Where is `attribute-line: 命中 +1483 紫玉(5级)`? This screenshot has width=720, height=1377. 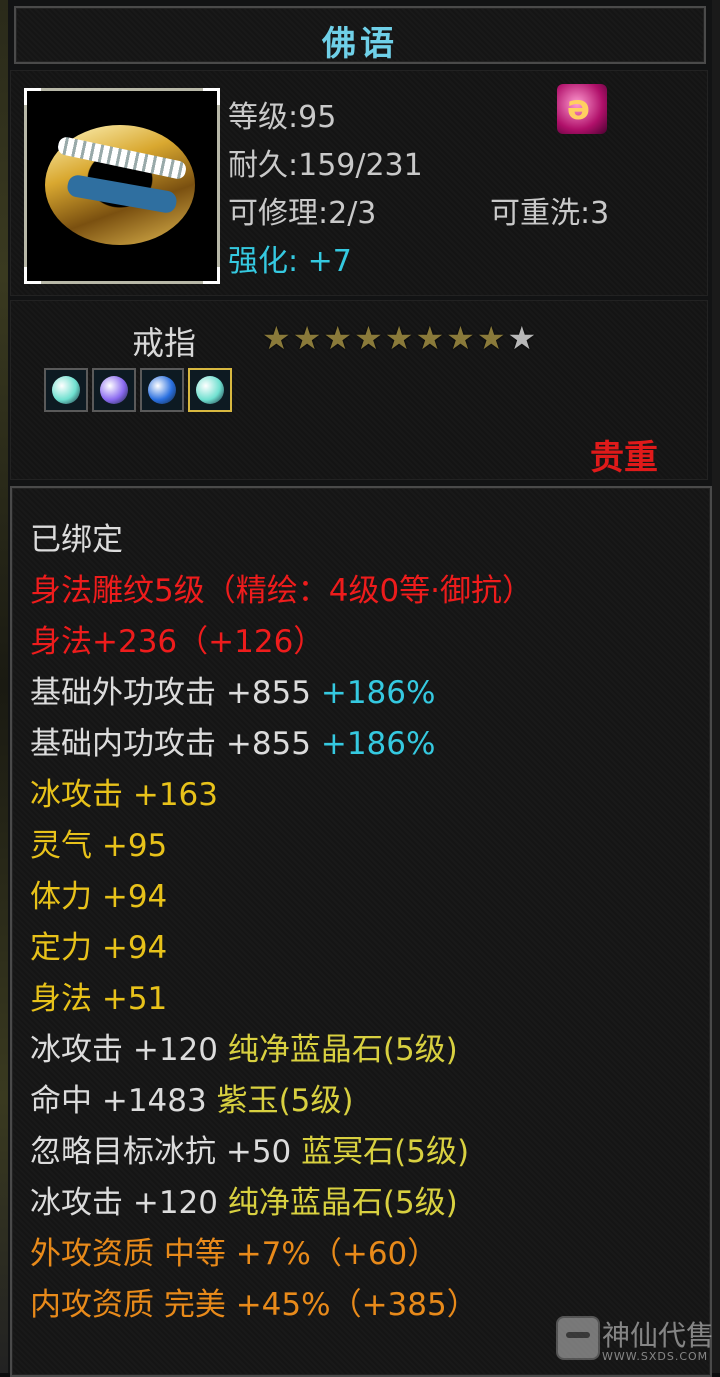 attribute-line: 命中 +1483 紫玉(5级) is located at coordinates (192, 1101).